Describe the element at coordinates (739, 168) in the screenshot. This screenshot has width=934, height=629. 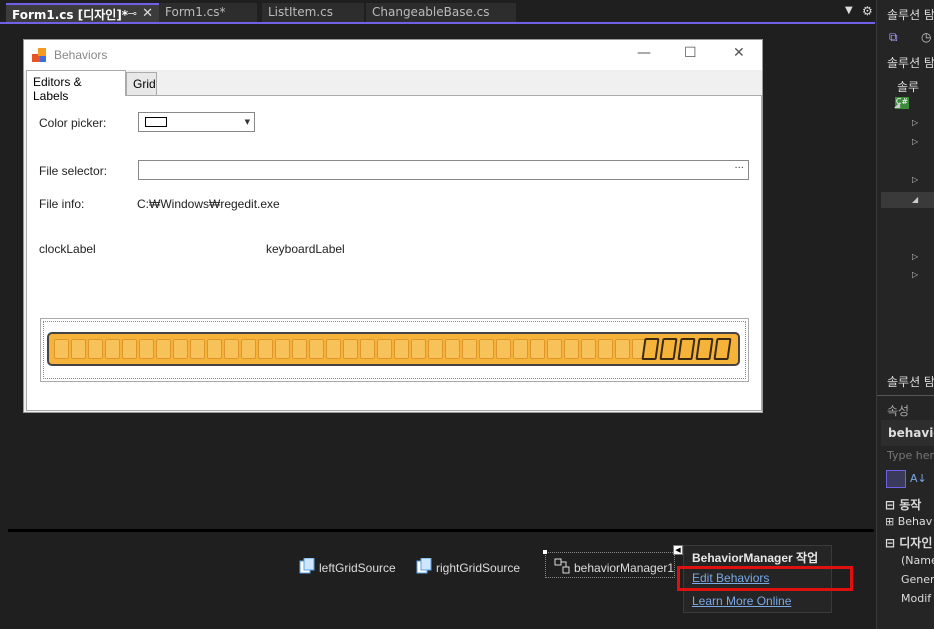
I see `browse-button: ···` at that location.